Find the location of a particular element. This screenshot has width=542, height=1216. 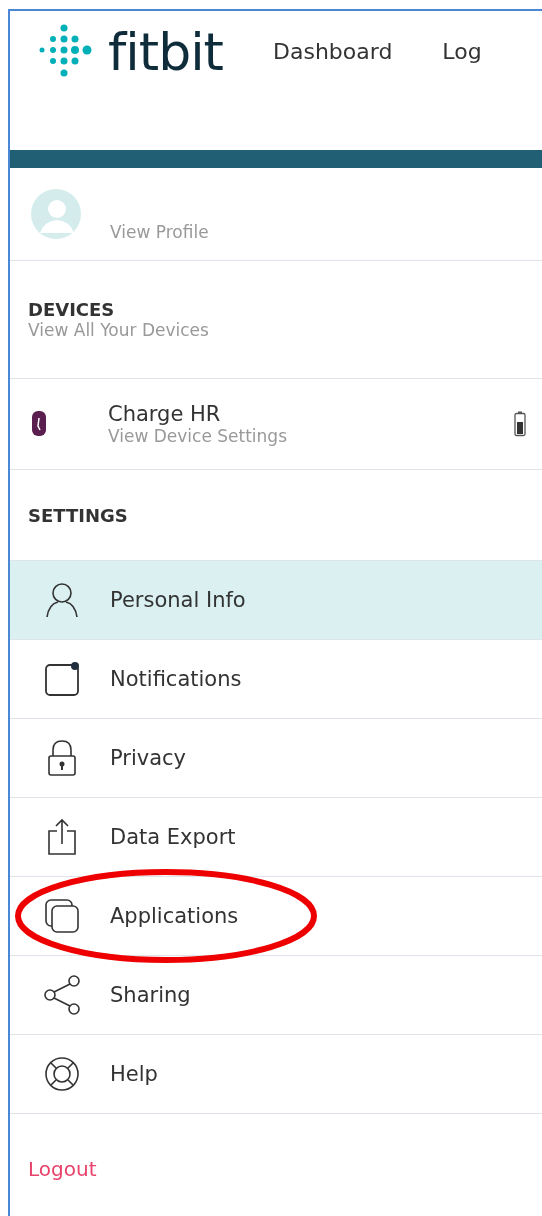

settings-menu-item: Sharing is located at coordinates (276, 995).